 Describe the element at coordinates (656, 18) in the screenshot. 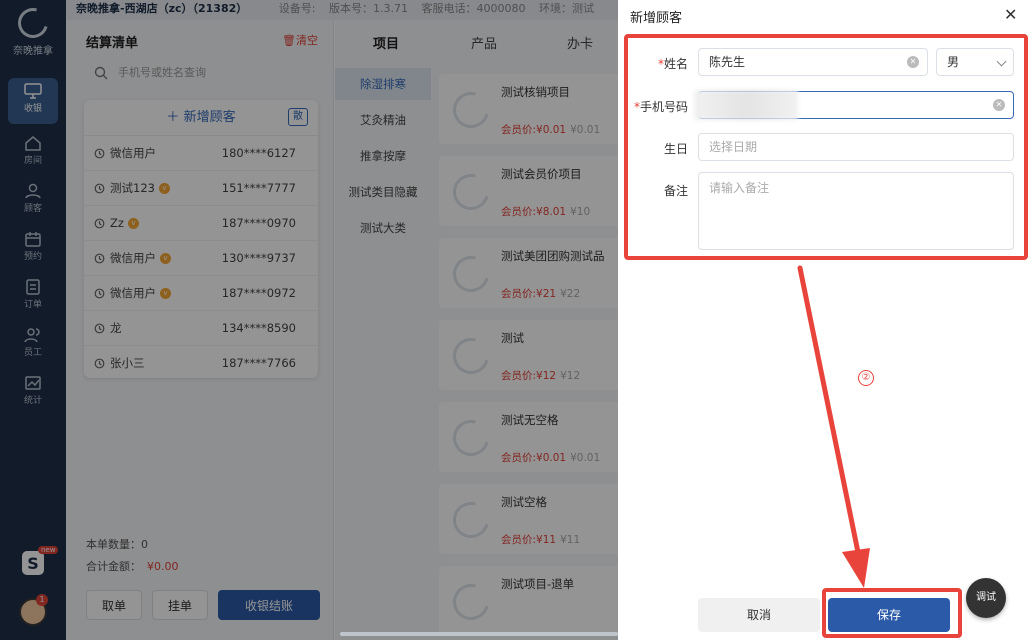

I see `drawer-title: 新增顾客` at that location.